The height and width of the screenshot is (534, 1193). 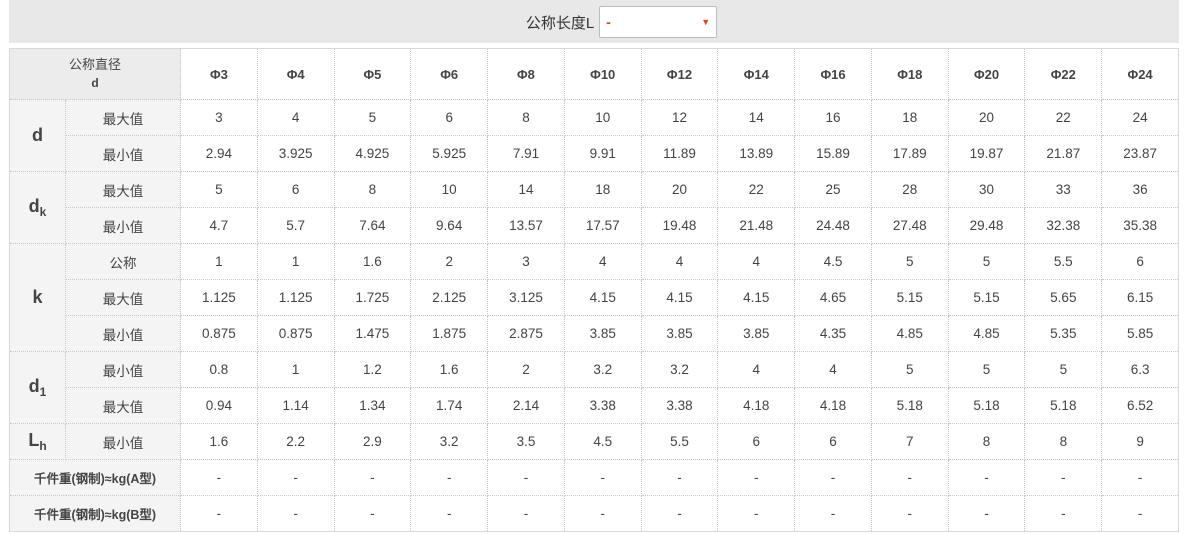 I want to click on value-cell: 13.57, so click(x=526, y=225).